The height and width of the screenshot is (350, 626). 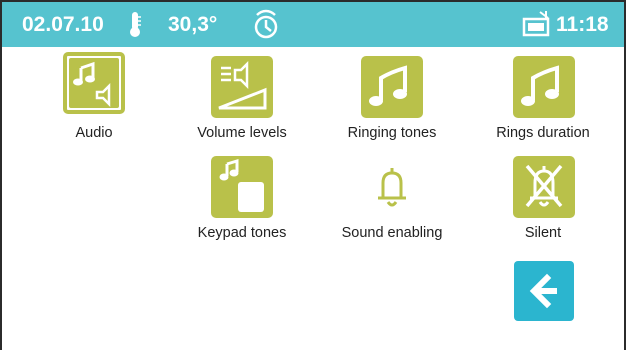 I want to click on audio-tile, so click(x=94, y=83).